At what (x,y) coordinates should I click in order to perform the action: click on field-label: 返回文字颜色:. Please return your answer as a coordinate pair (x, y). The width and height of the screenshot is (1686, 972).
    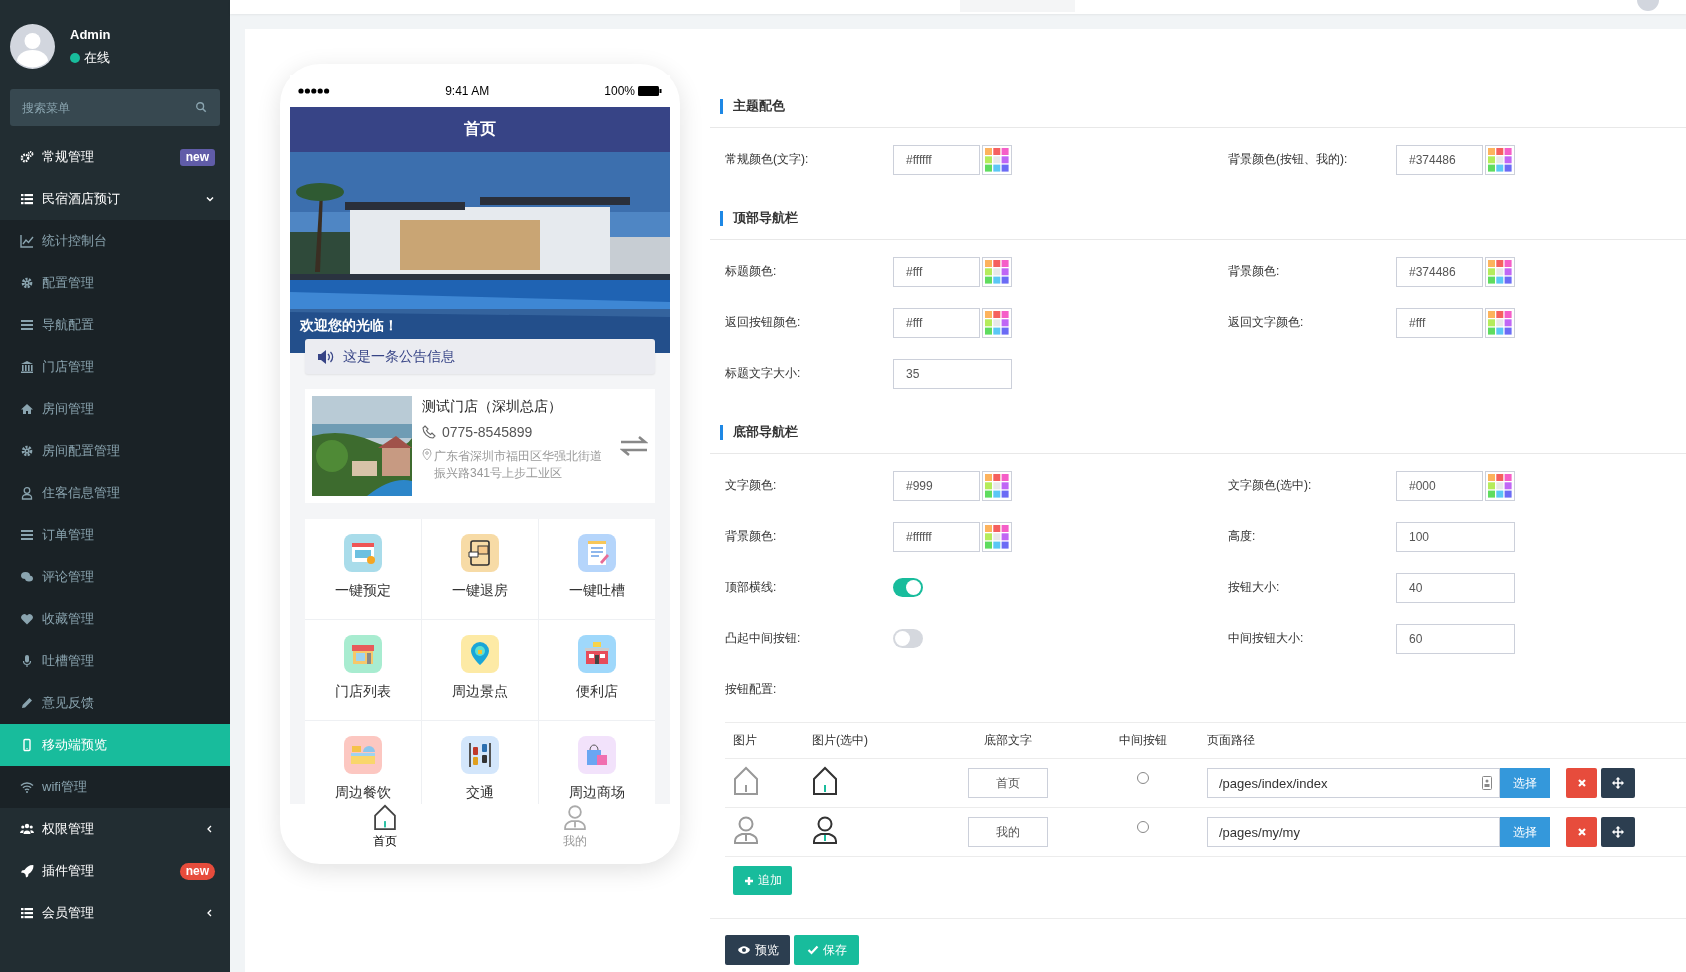
    Looking at the image, I should click on (1266, 322).